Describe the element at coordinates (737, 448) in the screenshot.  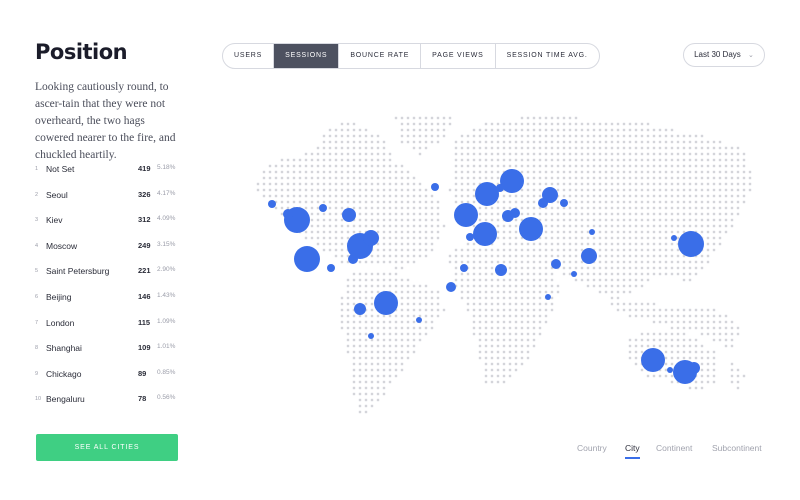
I see `geo-tab-subcontinent: Subcontinent` at that location.